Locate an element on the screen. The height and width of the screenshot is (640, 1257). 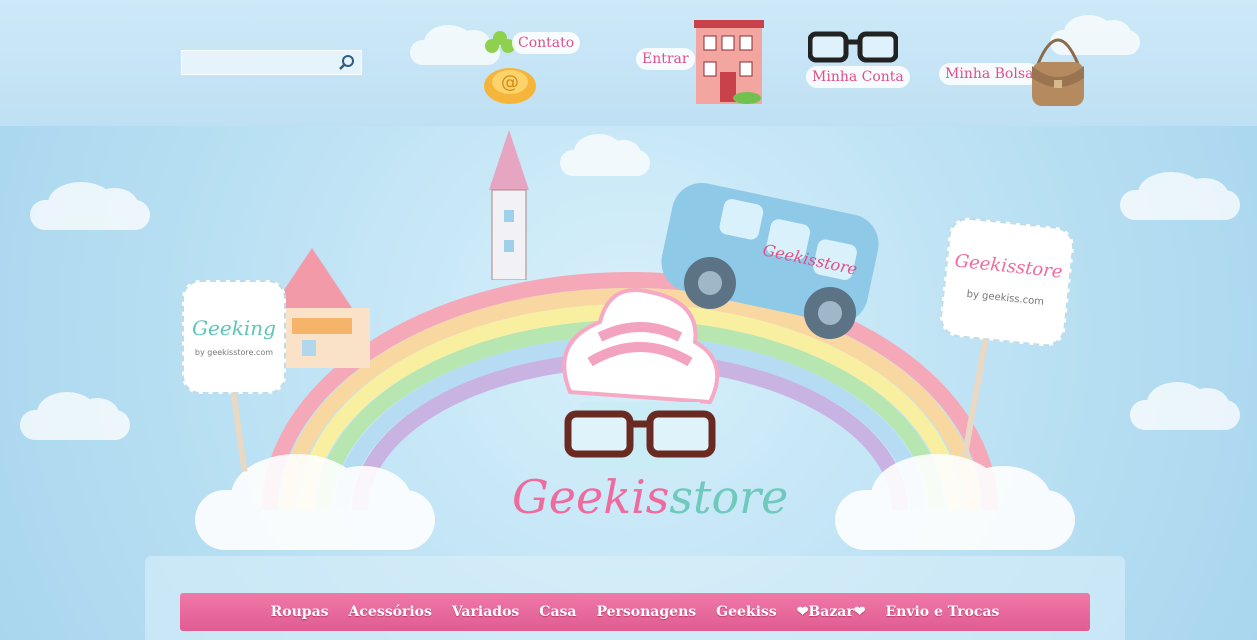
bag-icon is located at coordinates (1058, 68).